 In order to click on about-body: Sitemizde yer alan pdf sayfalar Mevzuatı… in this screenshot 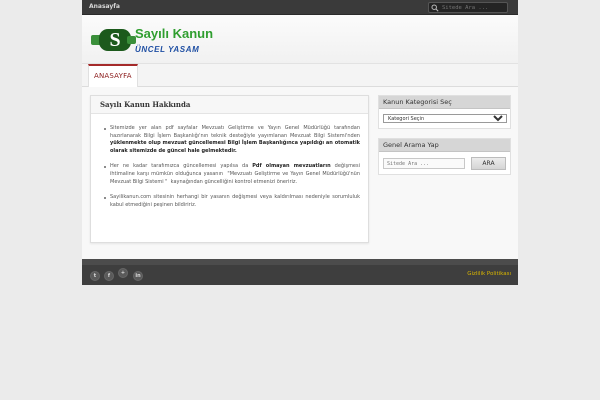, I will do `click(229, 161)`.